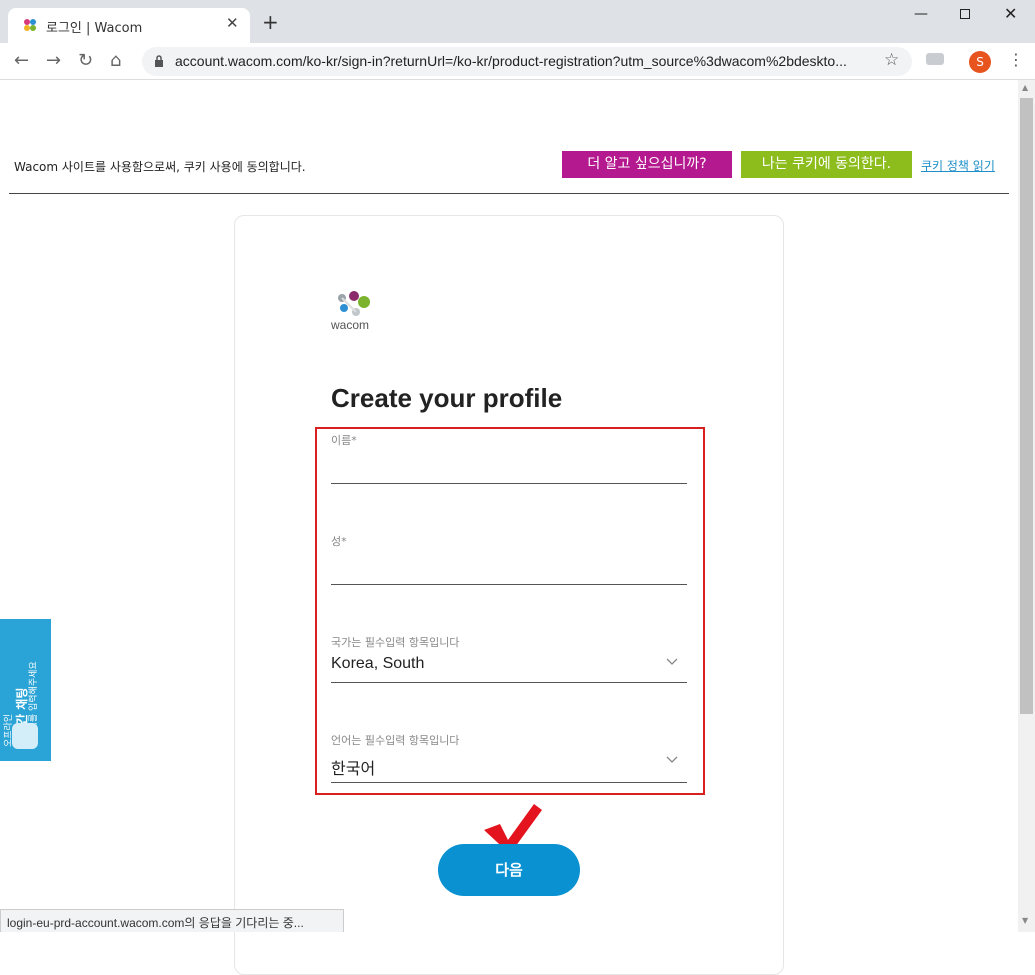 The height and width of the screenshot is (975, 1035). What do you see at coordinates (1010, 13) in the screenshot?
I see `window-close-icon: ✕` at bounding box center [1010, 13].